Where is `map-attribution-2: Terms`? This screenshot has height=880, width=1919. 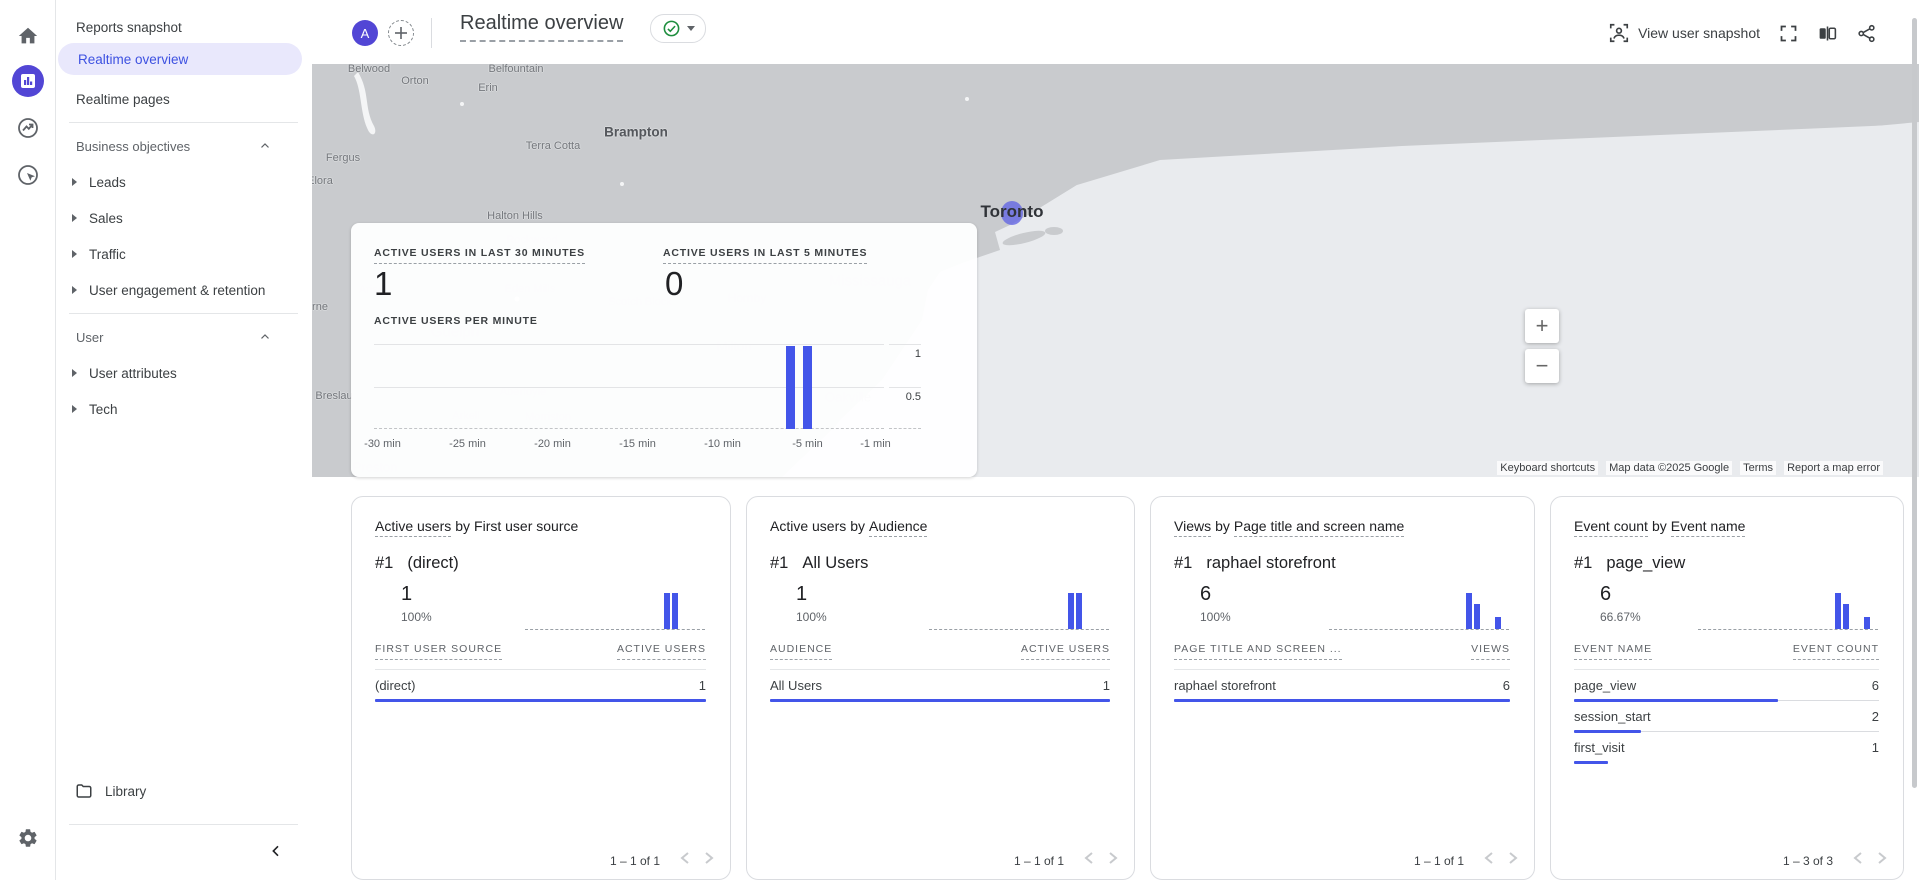 map-attribution-2: Terms is located at coordinates (1758, 468).